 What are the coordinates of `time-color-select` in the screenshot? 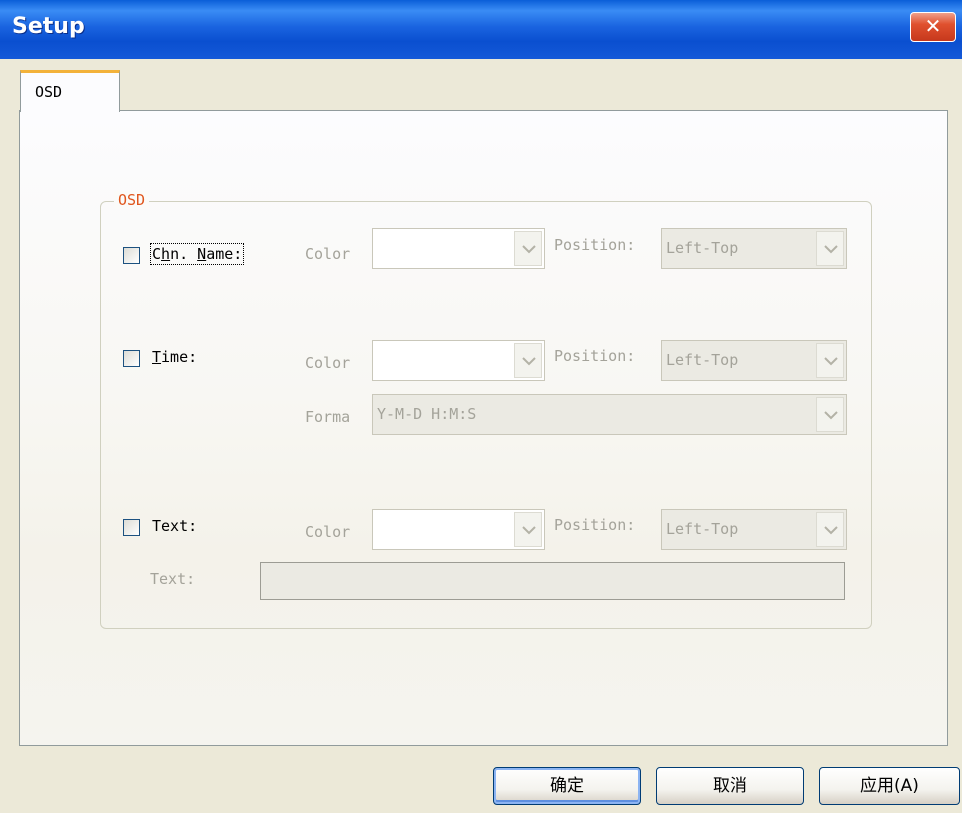 It's located at (458, 360).